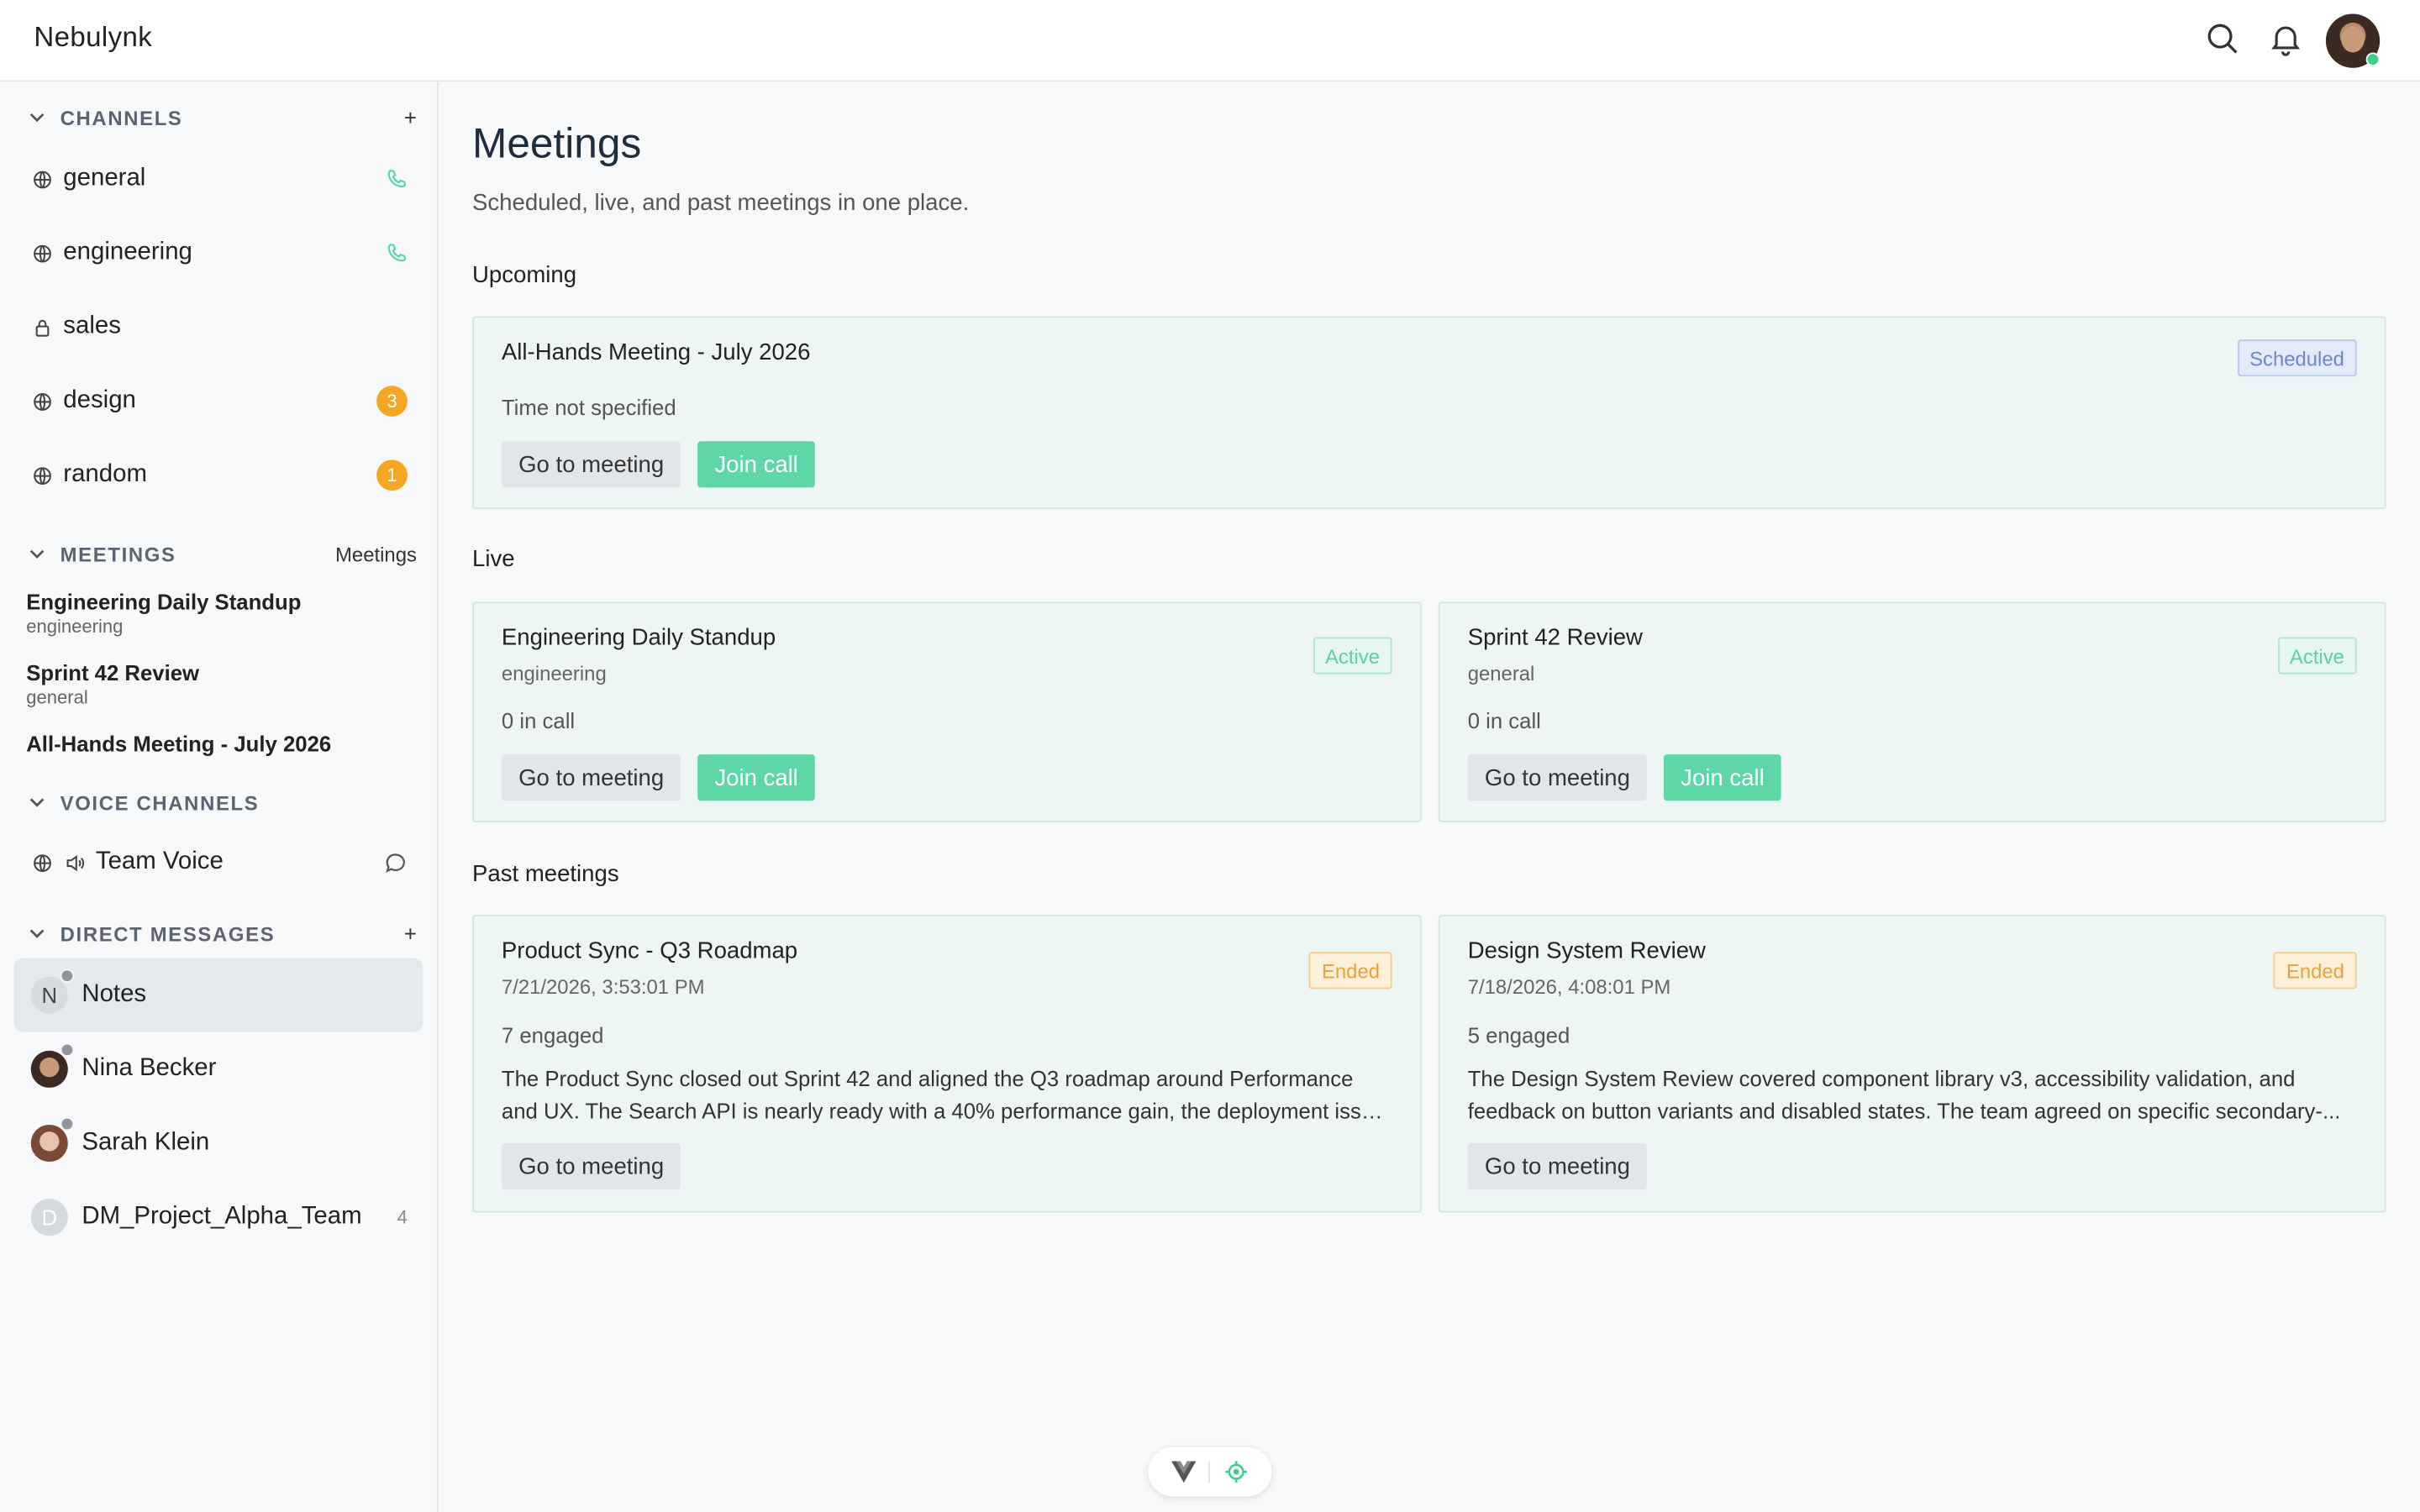 This screenshot has height=1512, width=2420. I want to click on app-brand: Nebulynk, so click(93, 38).